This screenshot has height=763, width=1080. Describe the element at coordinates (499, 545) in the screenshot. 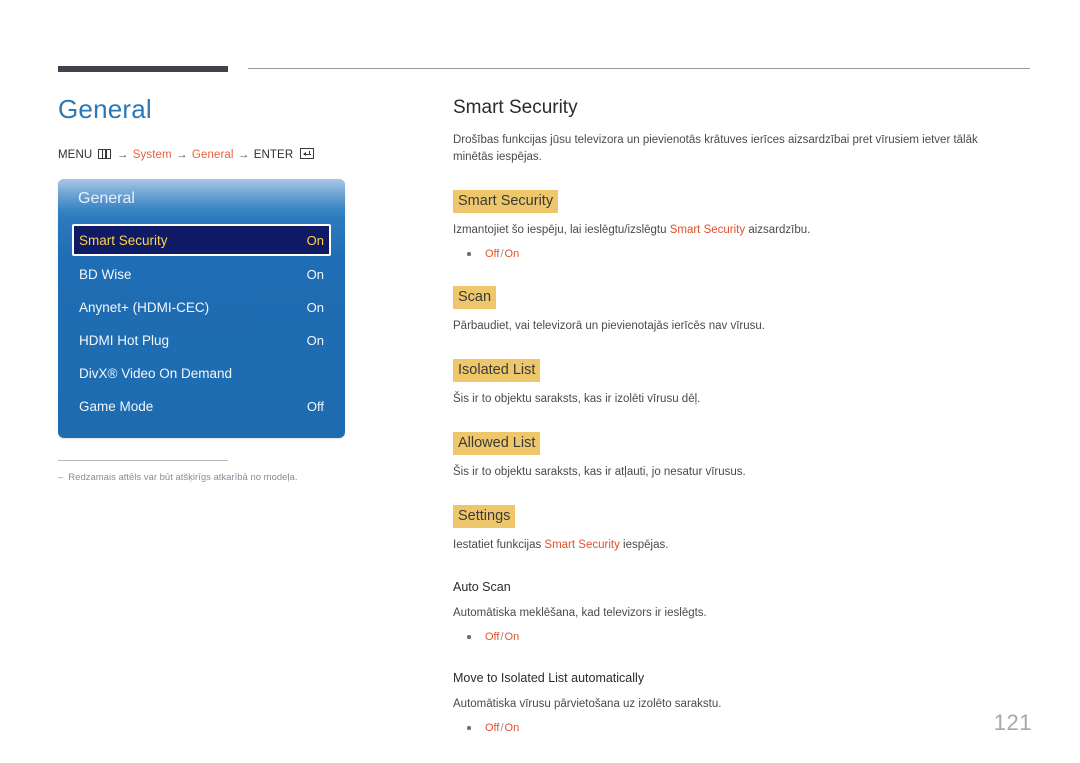

I see `block-text-before: Iestatiet funkcijas` at that location.